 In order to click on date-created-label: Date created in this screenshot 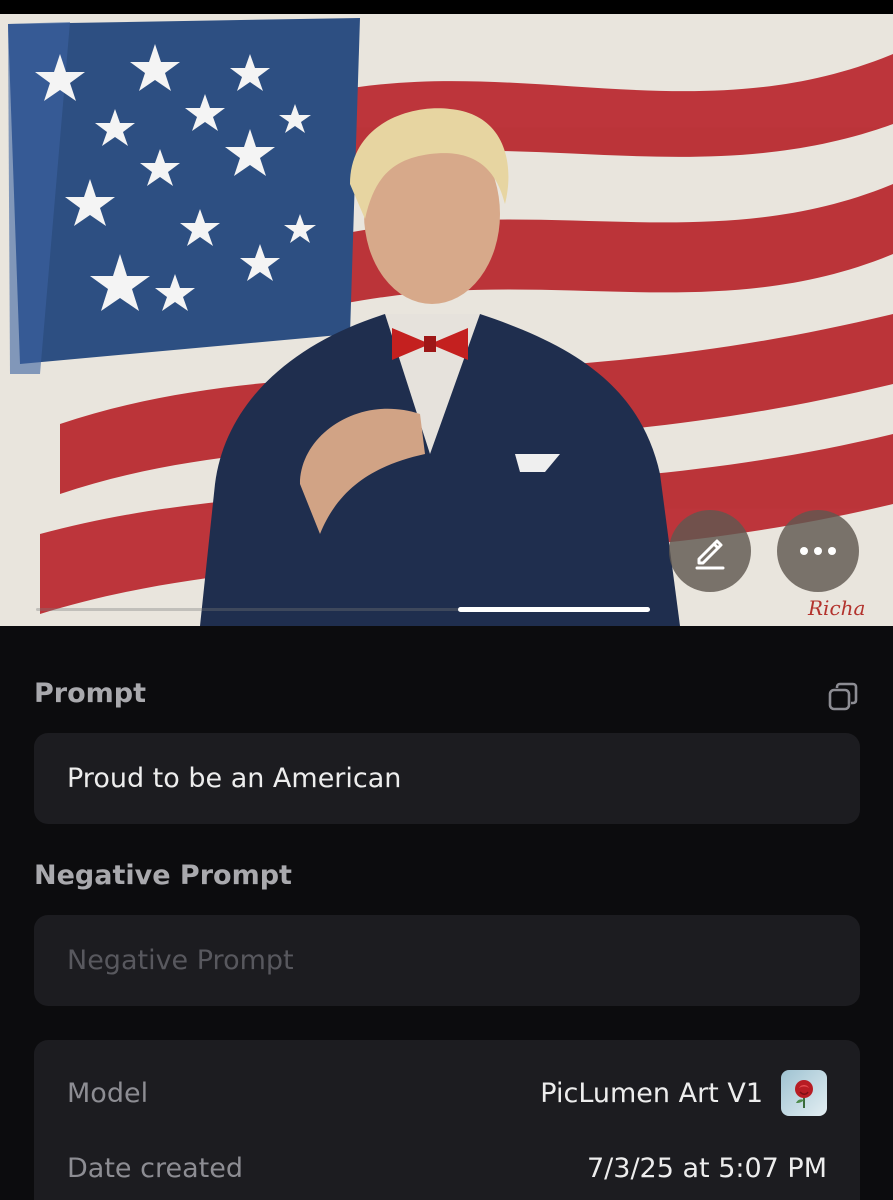, I will do `click(155, 1168)`.